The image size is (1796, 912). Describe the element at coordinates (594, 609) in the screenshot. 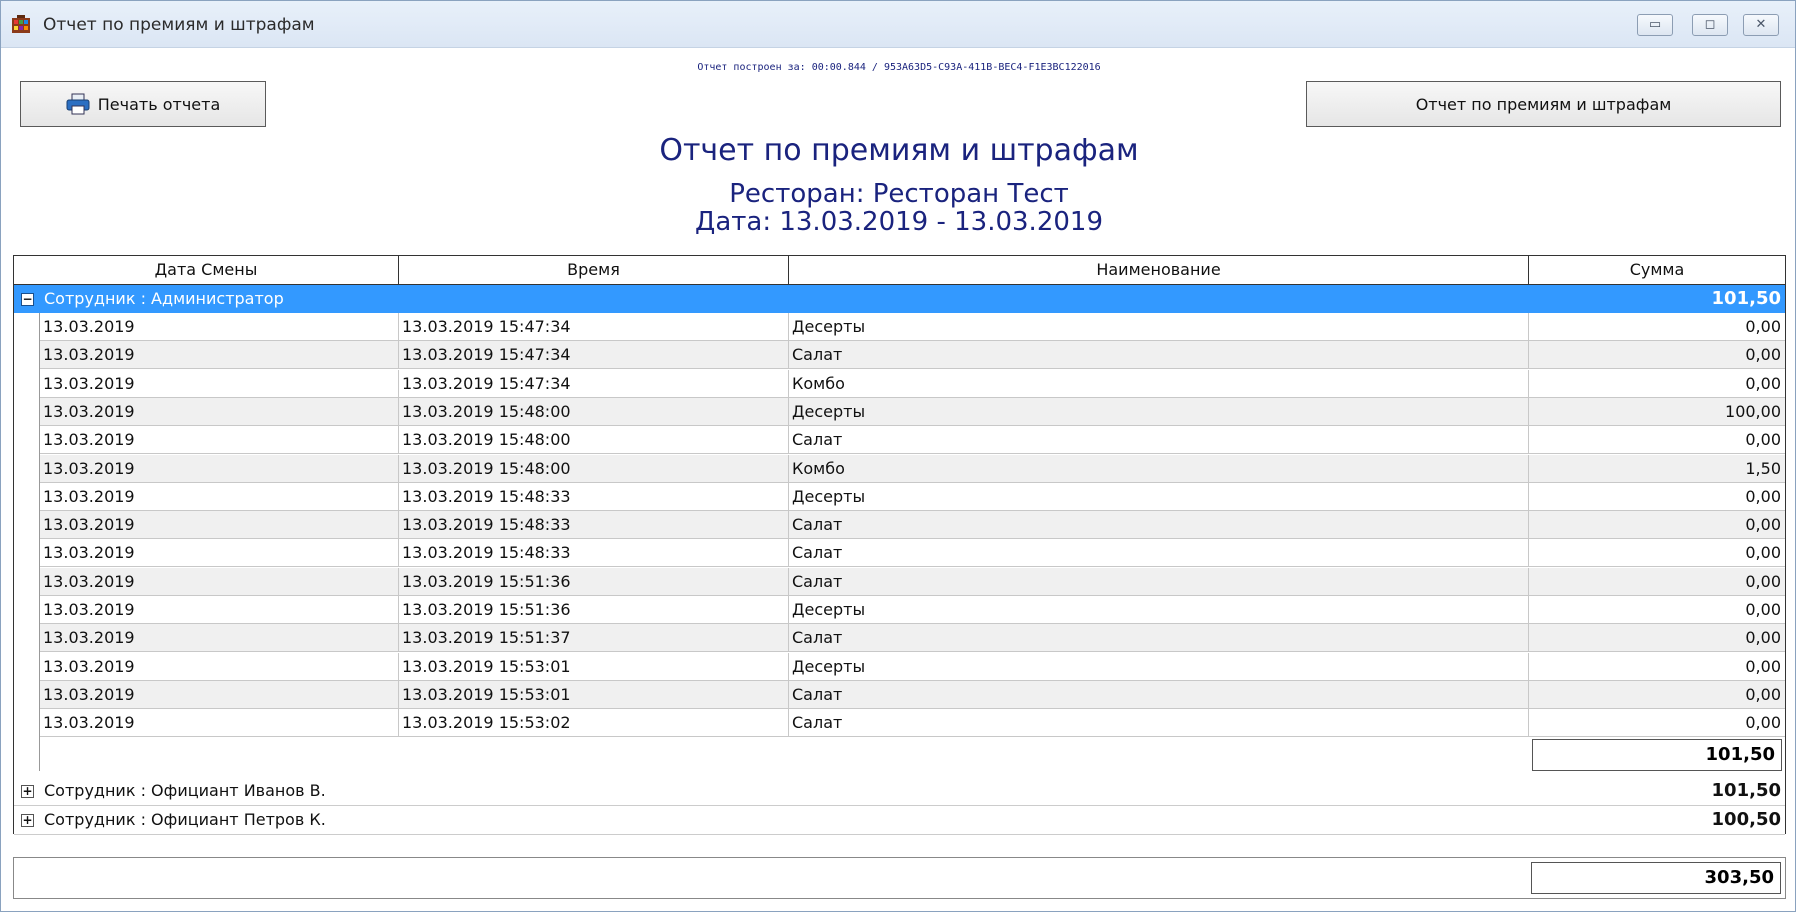

I see `cell-time: 13.03.2019 15:51:36` at that location.